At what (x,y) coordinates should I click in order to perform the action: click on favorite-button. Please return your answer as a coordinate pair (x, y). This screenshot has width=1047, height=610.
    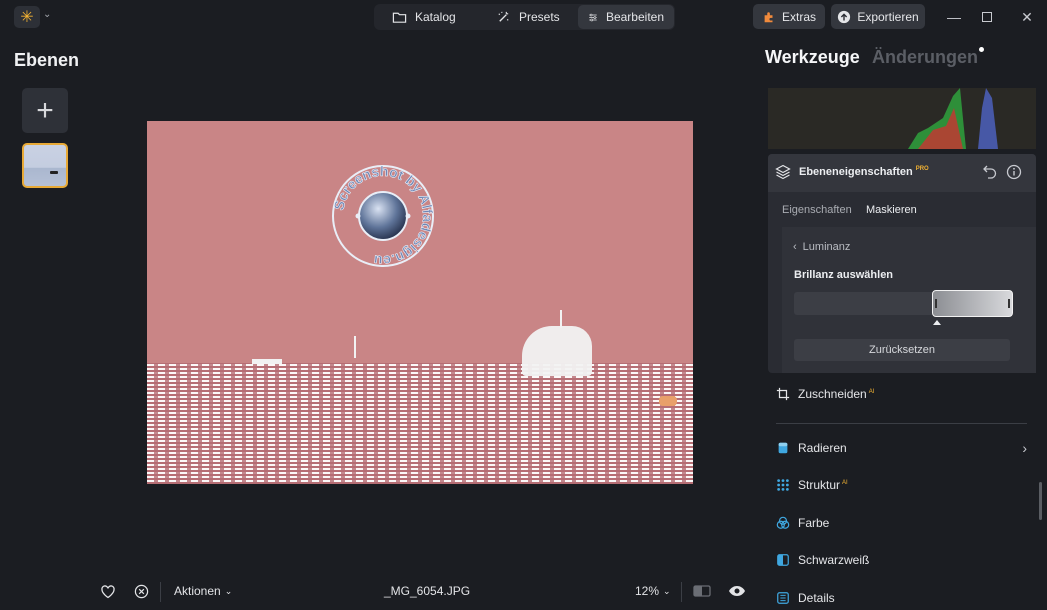
    Looking at the image, I should click on (108, 592).